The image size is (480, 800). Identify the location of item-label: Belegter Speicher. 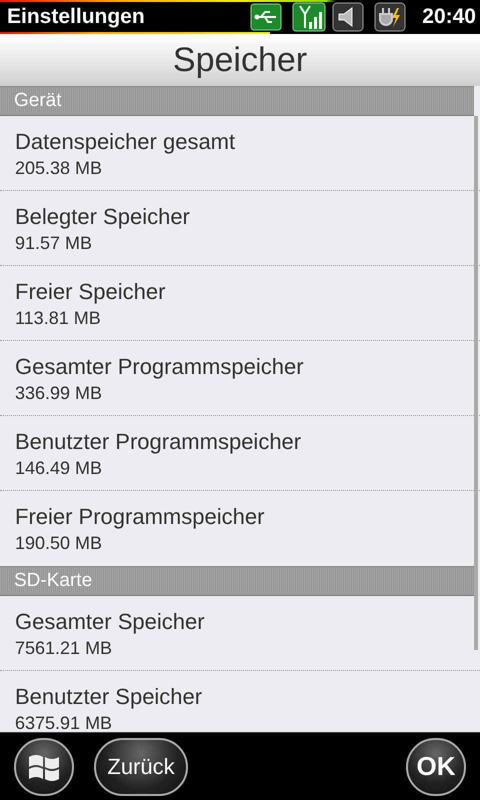
(102, 217).